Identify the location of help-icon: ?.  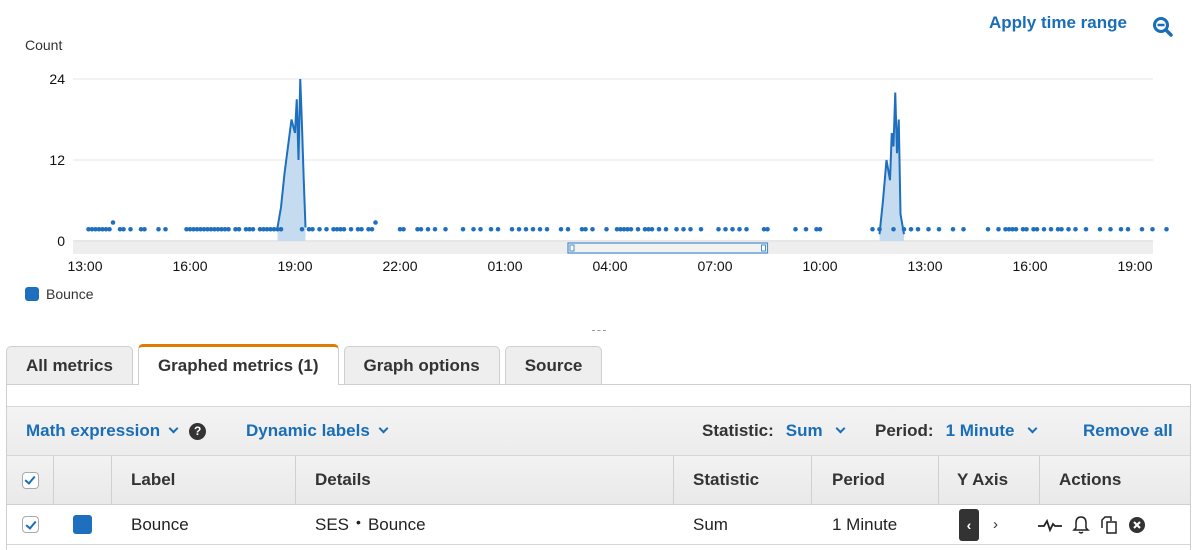
(198, 431).